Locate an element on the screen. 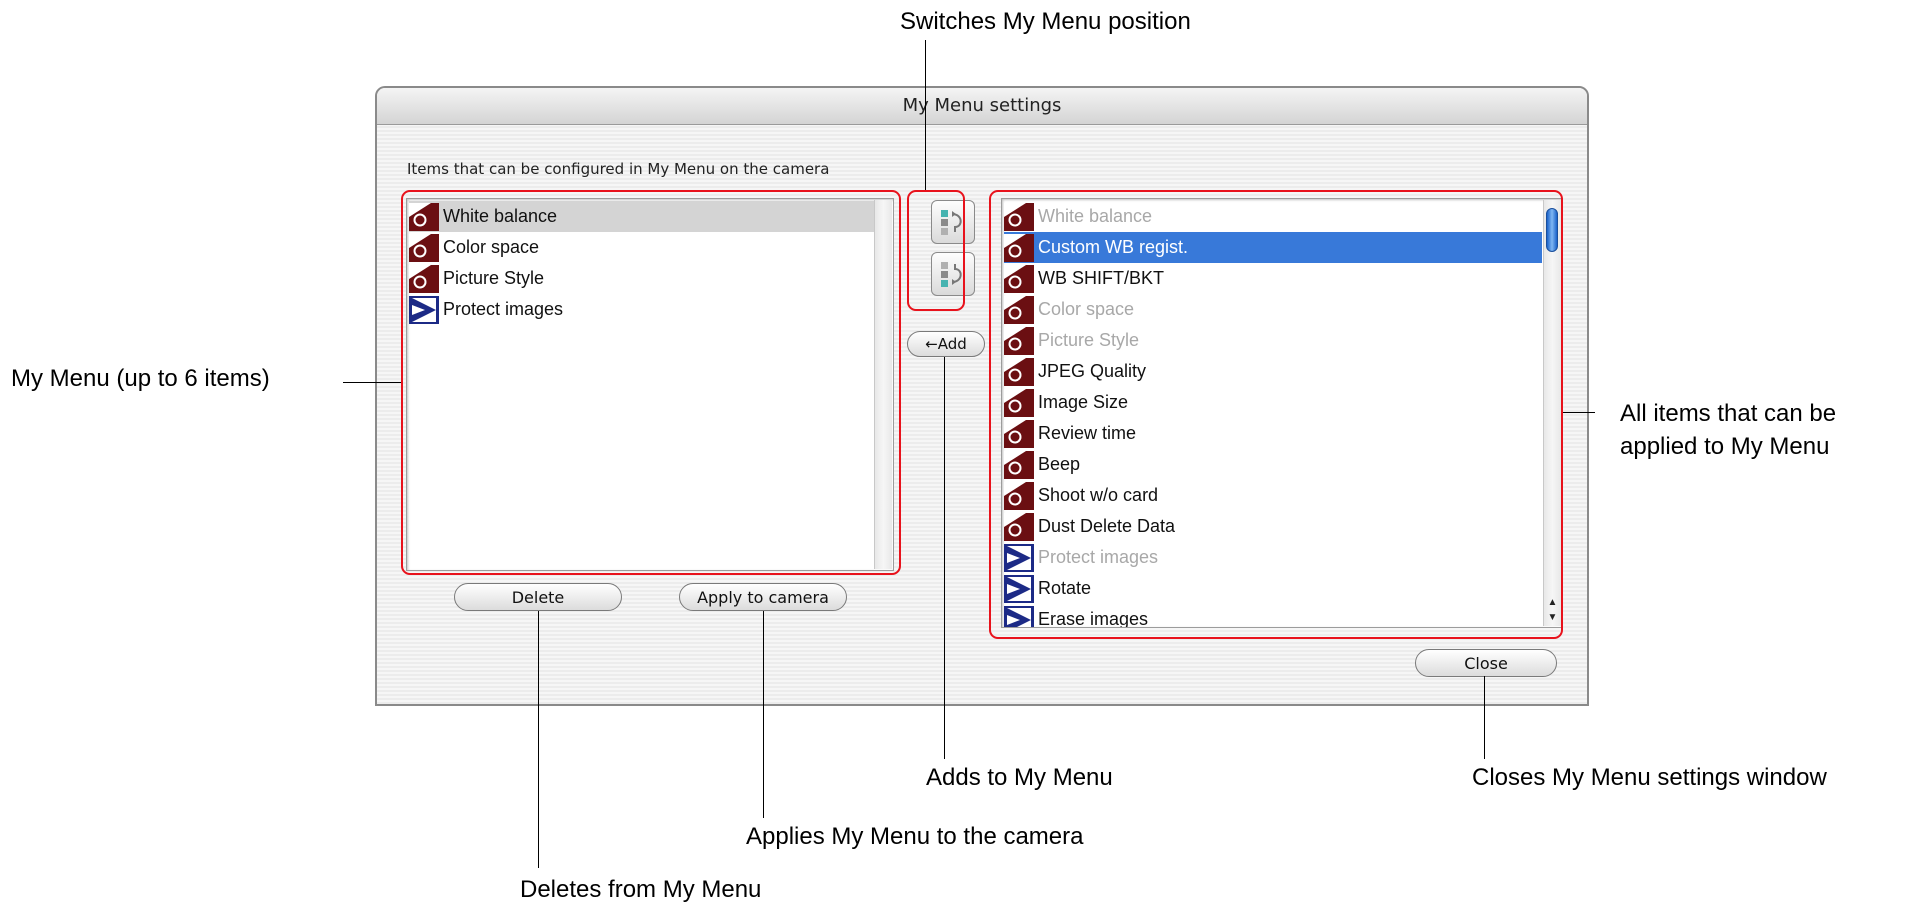 The width and height of the screenshot is (1914, 906). list-item-label: Erase images is located at coordinates (1093, 618).